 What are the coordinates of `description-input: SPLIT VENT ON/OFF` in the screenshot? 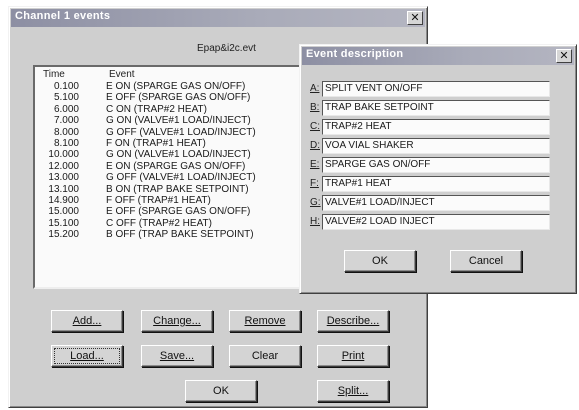 It's located at (436, 89).